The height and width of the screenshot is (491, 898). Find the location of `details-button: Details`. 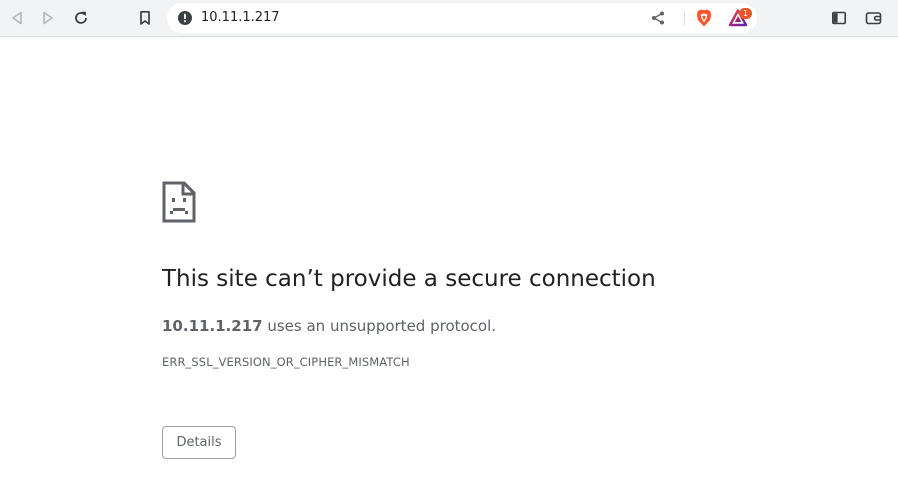

details-button: Details is located at coordinates (199, 442).